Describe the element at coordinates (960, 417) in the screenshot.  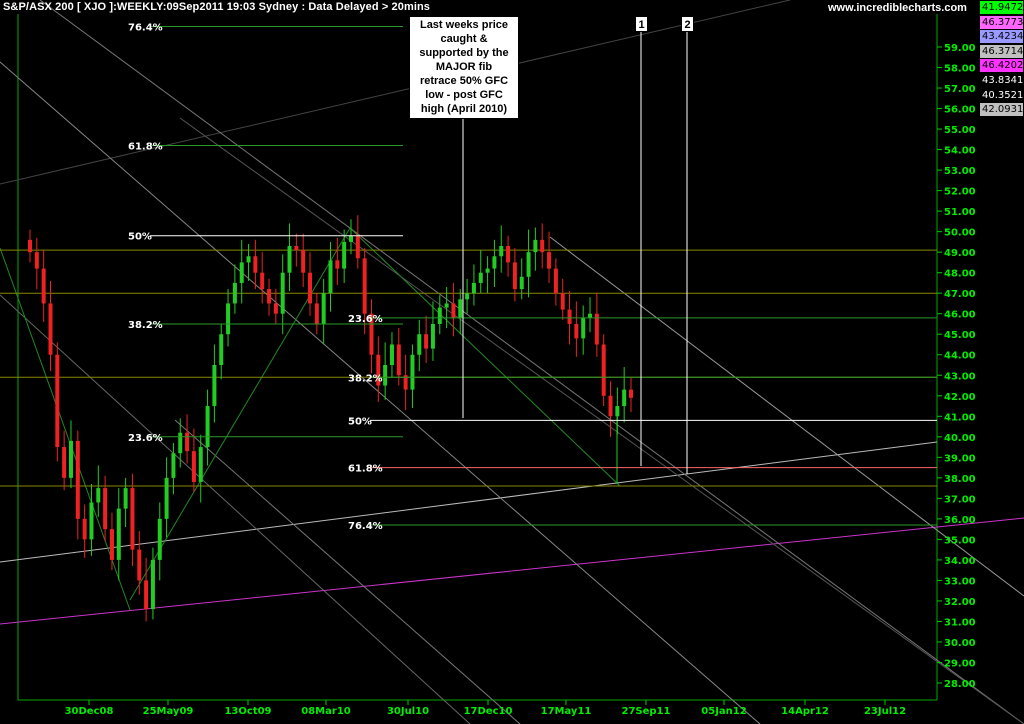
I see `y-tick-label: 41.00` at that location.